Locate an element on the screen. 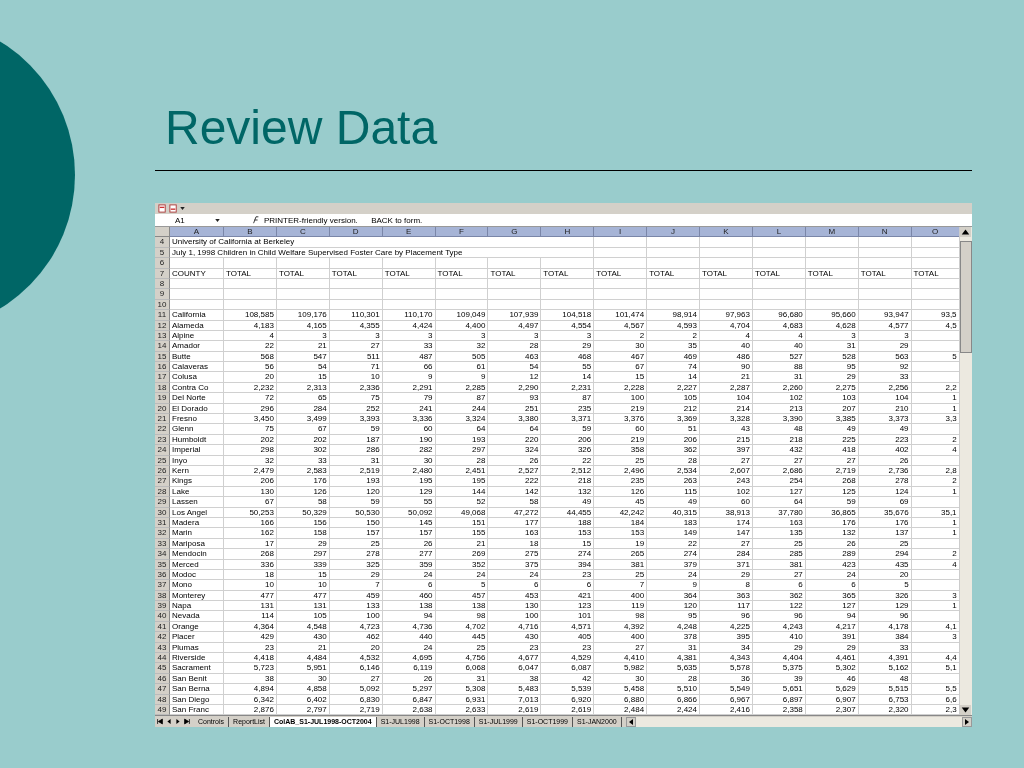 This screenshot has width=1024, height=768. table-cell: 79 is located at coordinates (409, 398).